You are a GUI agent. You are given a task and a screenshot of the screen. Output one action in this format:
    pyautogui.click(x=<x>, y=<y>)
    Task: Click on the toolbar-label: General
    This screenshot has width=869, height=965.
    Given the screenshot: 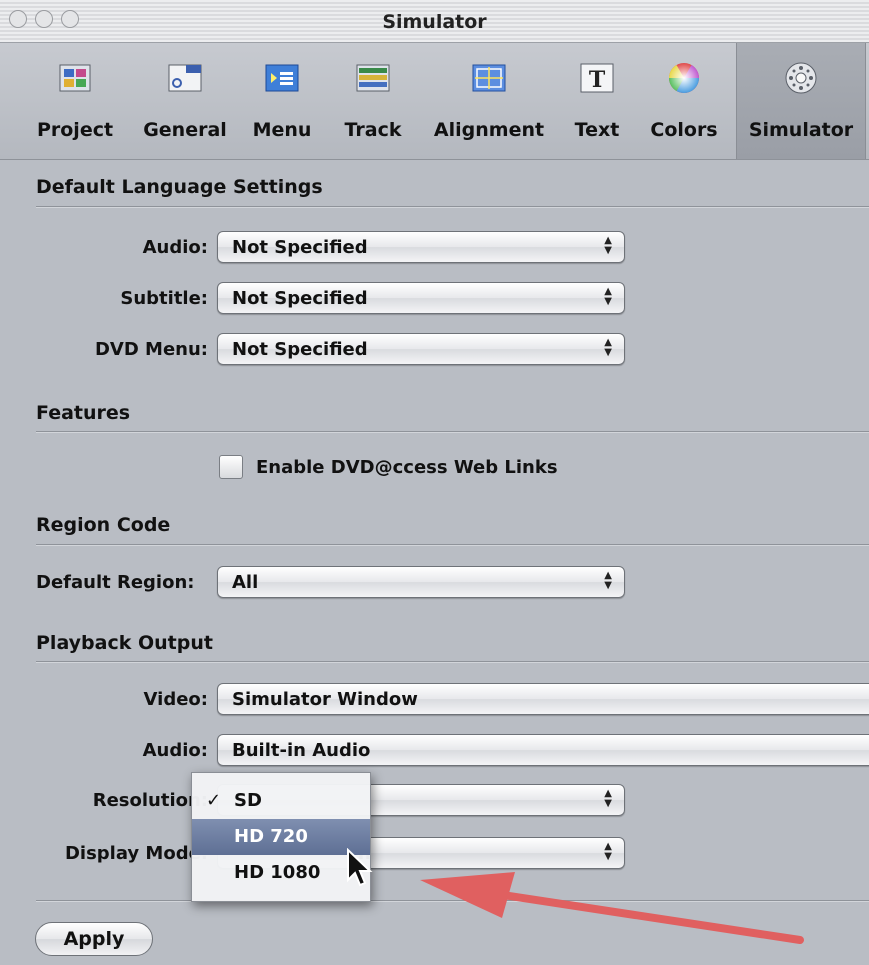 What is the action you would take?
    pyautogui.click(x=185, y=130)
    